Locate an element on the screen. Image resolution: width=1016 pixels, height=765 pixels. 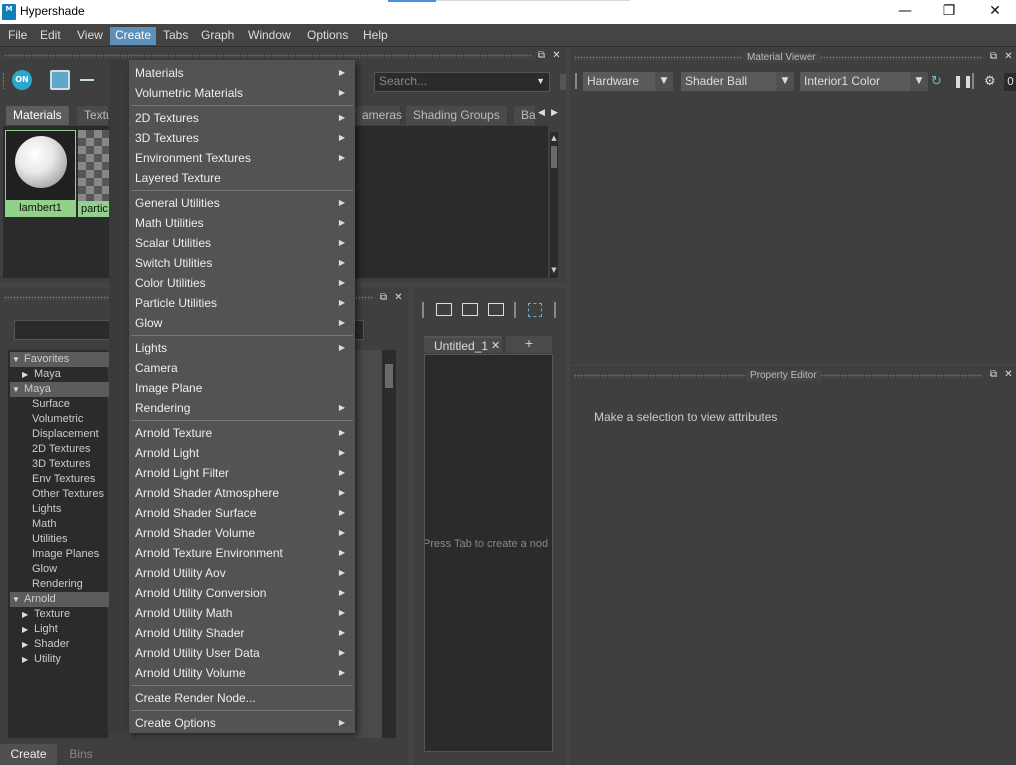
frame-number-field: 0 is located at coordinates (1010, 82).